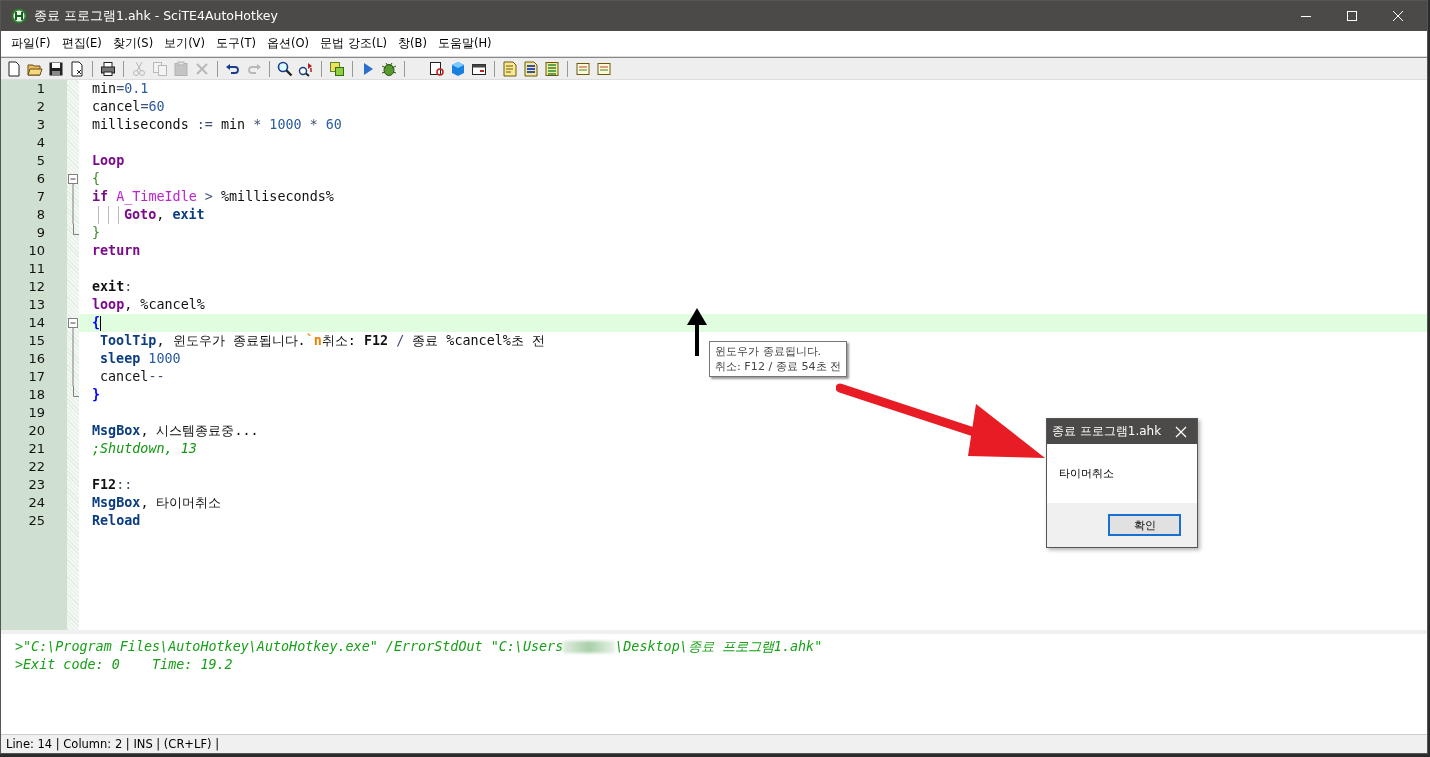  What do you see at coordinates (101, 323) in the screenshot?
I see `text-cursor` at bounding box center [101, 323].